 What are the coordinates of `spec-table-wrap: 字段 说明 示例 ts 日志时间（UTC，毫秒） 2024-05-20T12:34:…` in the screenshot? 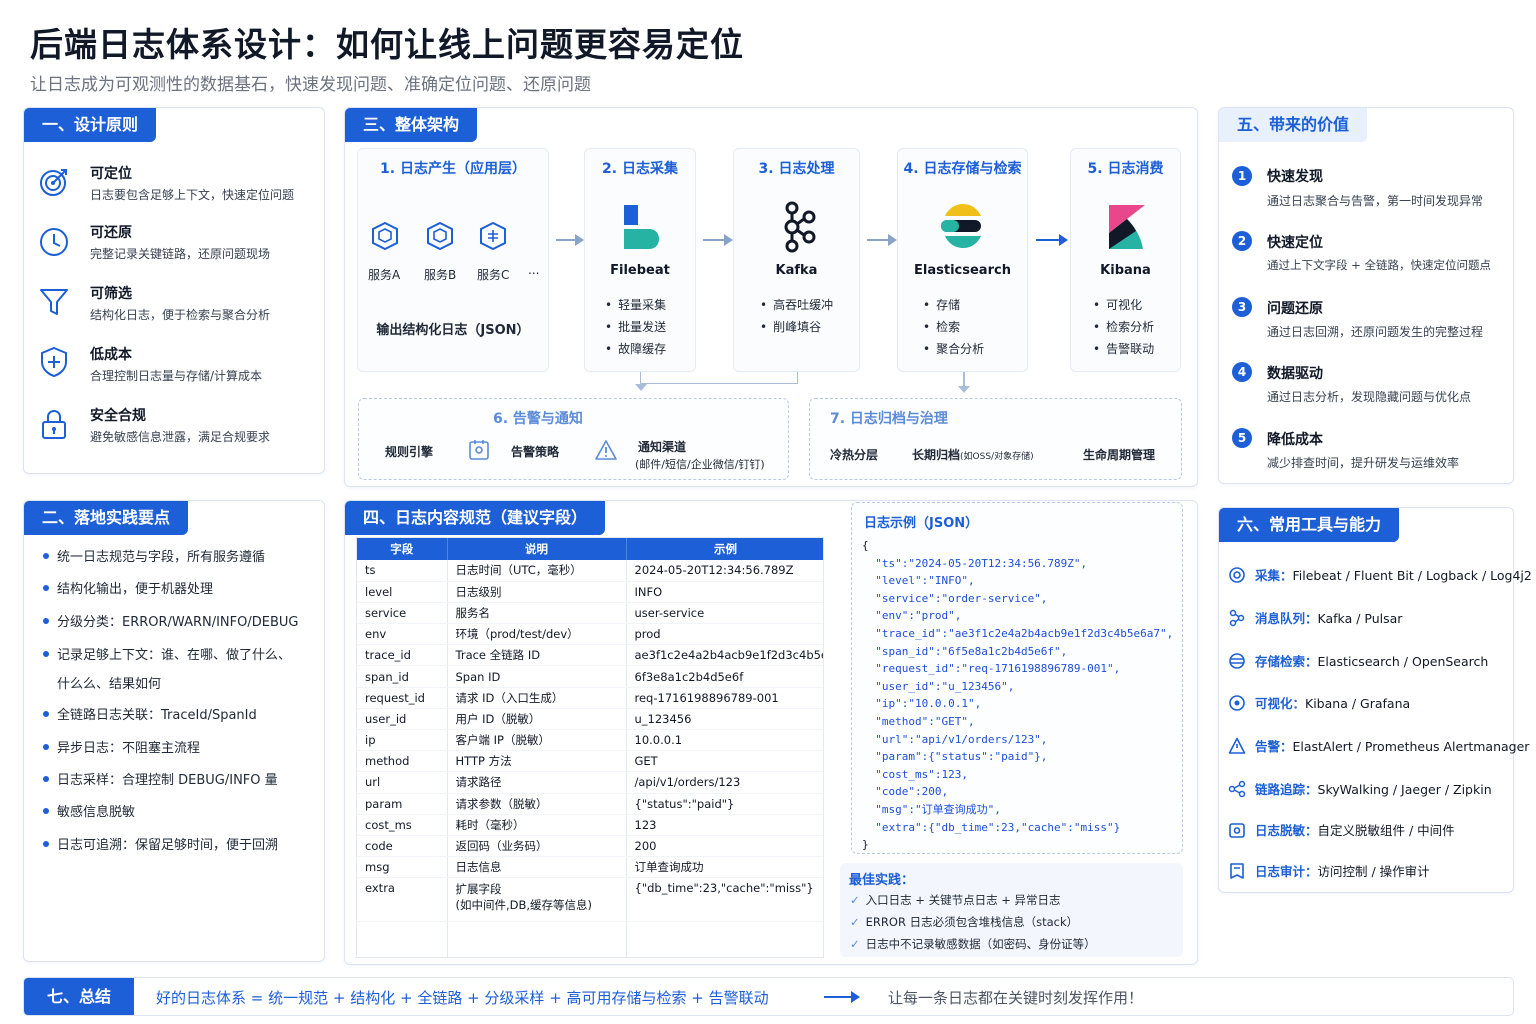 It's located at (590, 747).